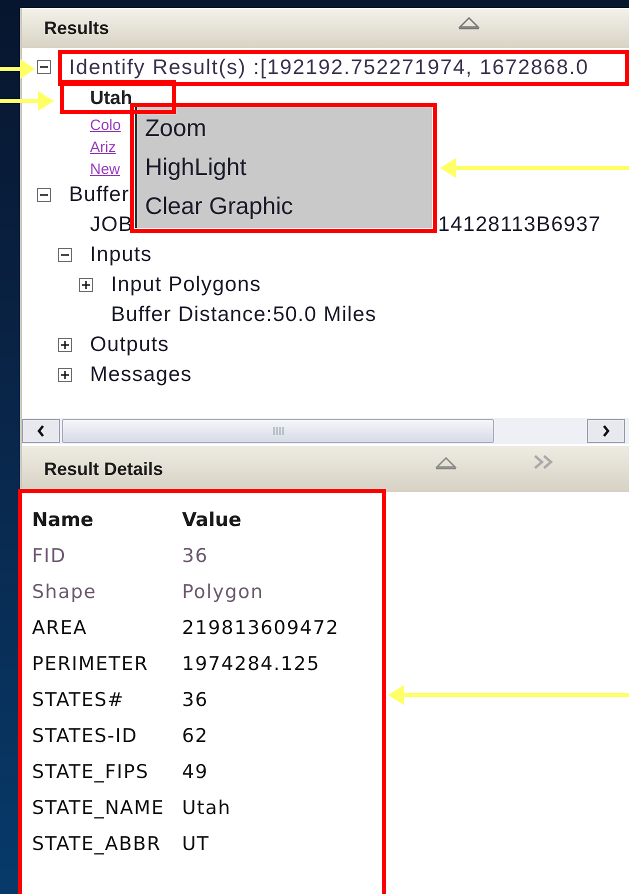  What do you see at coordinates (41, 431) in the screenshot?
I see `scroll-left-button` at bounding box center [41, 431].